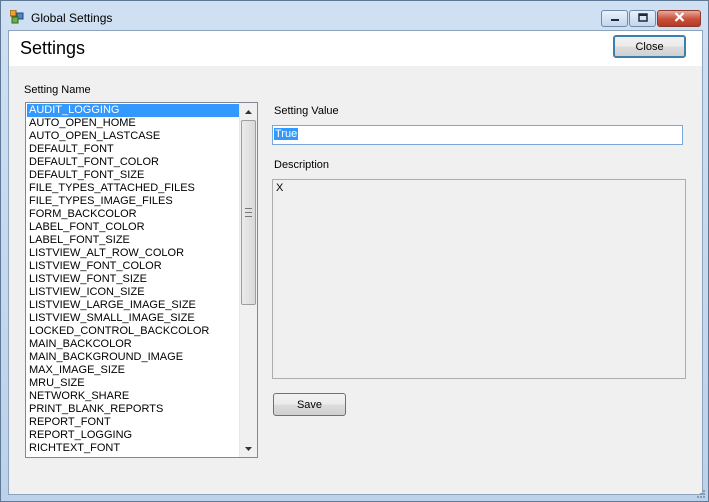 The width and height of the screenshot is (709, 502). What do you see at coordinates (134, 149) in the screenshot?
I see `list-item: DEFAULT_FONT` at bounding box center [134, 149].